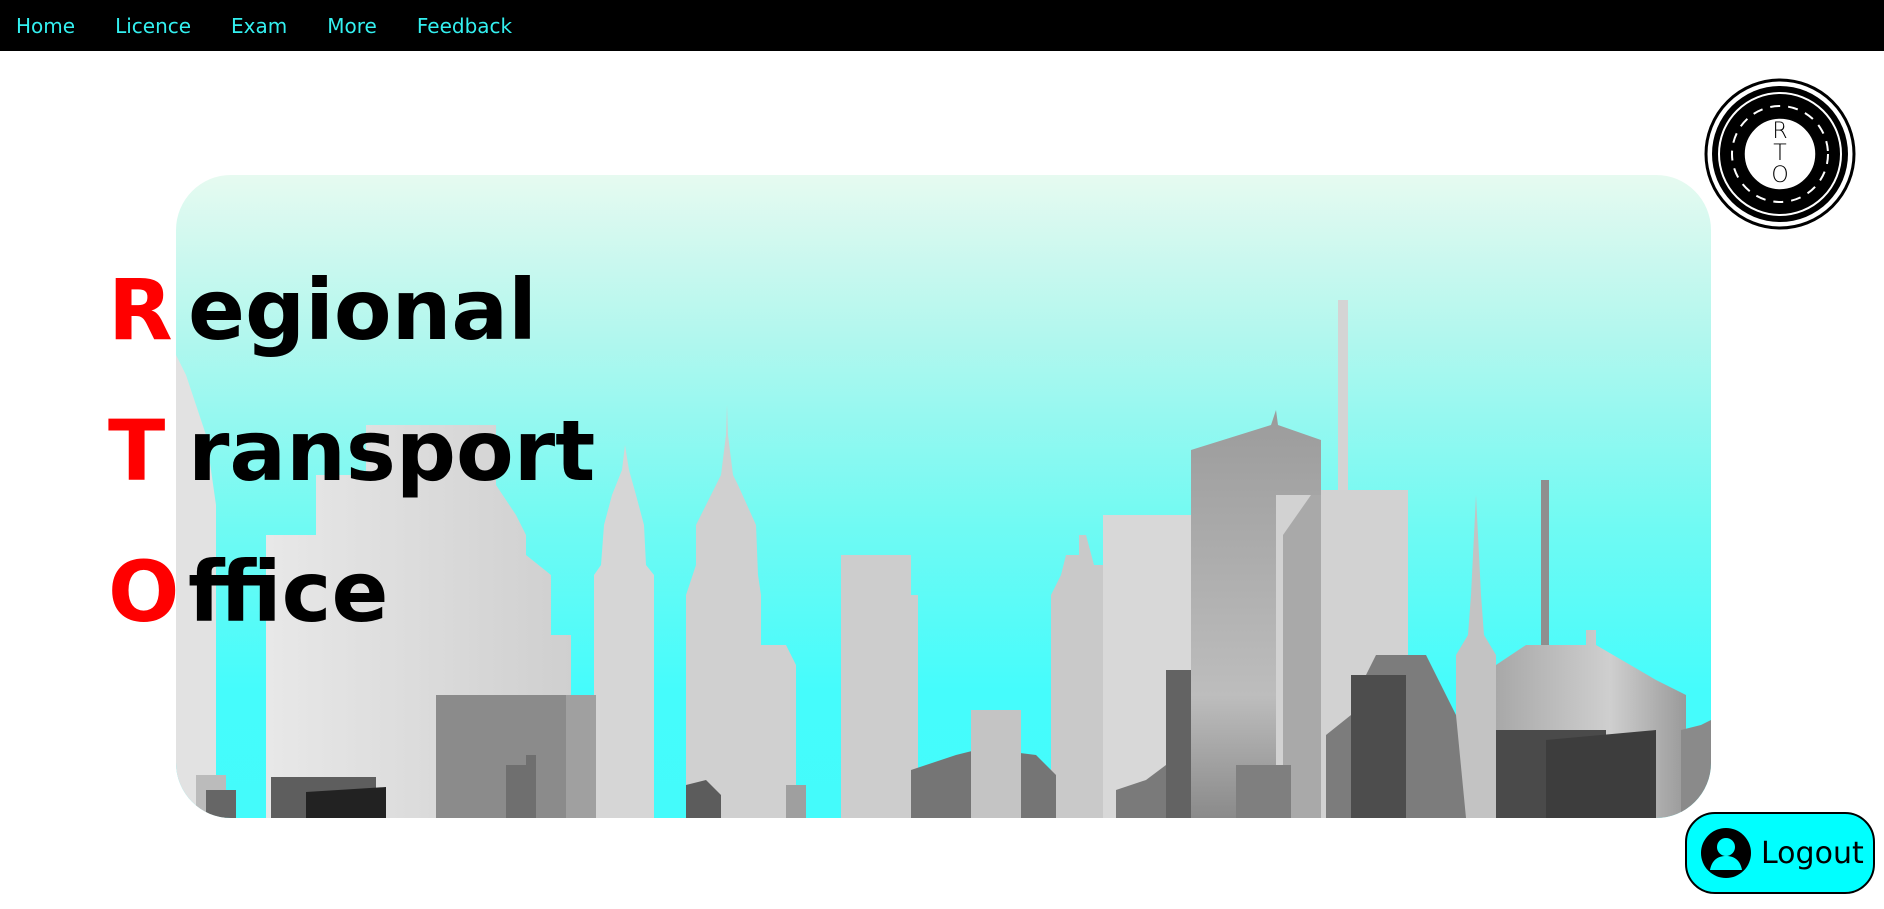 The image size is (1884, 909). I want to click on user-avatar-icon, so click(1726, 853).